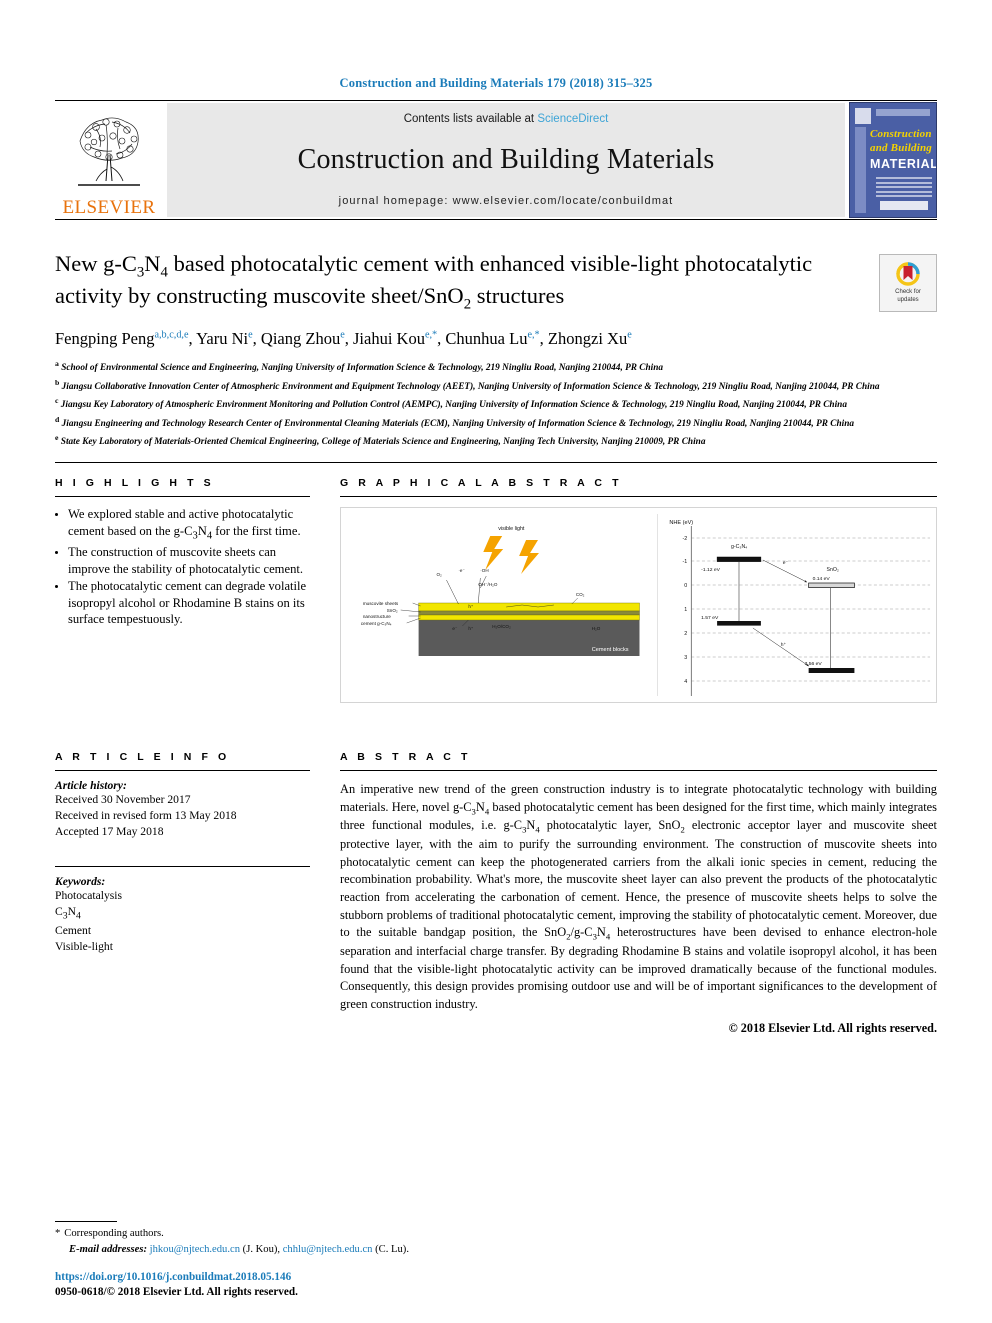 The width and height of the screenshot is (992, 1323). What do you see at coordinates (685, 634) in the screenshot?
I see `svg-text: 2` at bounding box center [685, 634].